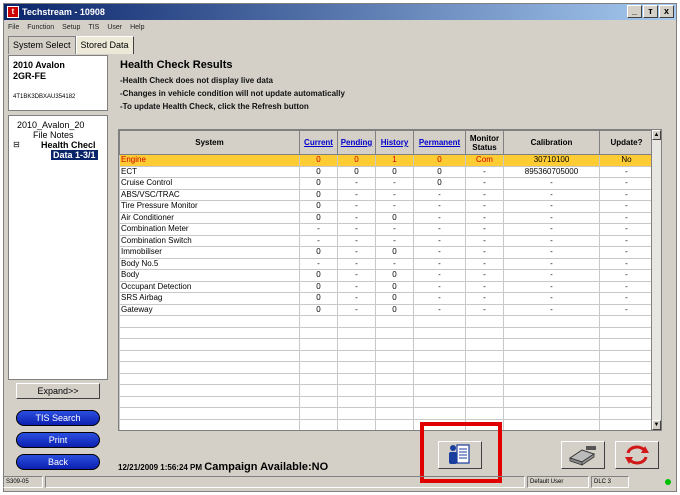 Image resolution: width=680 pixels, height=495 pixels. I want to click on ecu-flash-button, so click(583, 455).